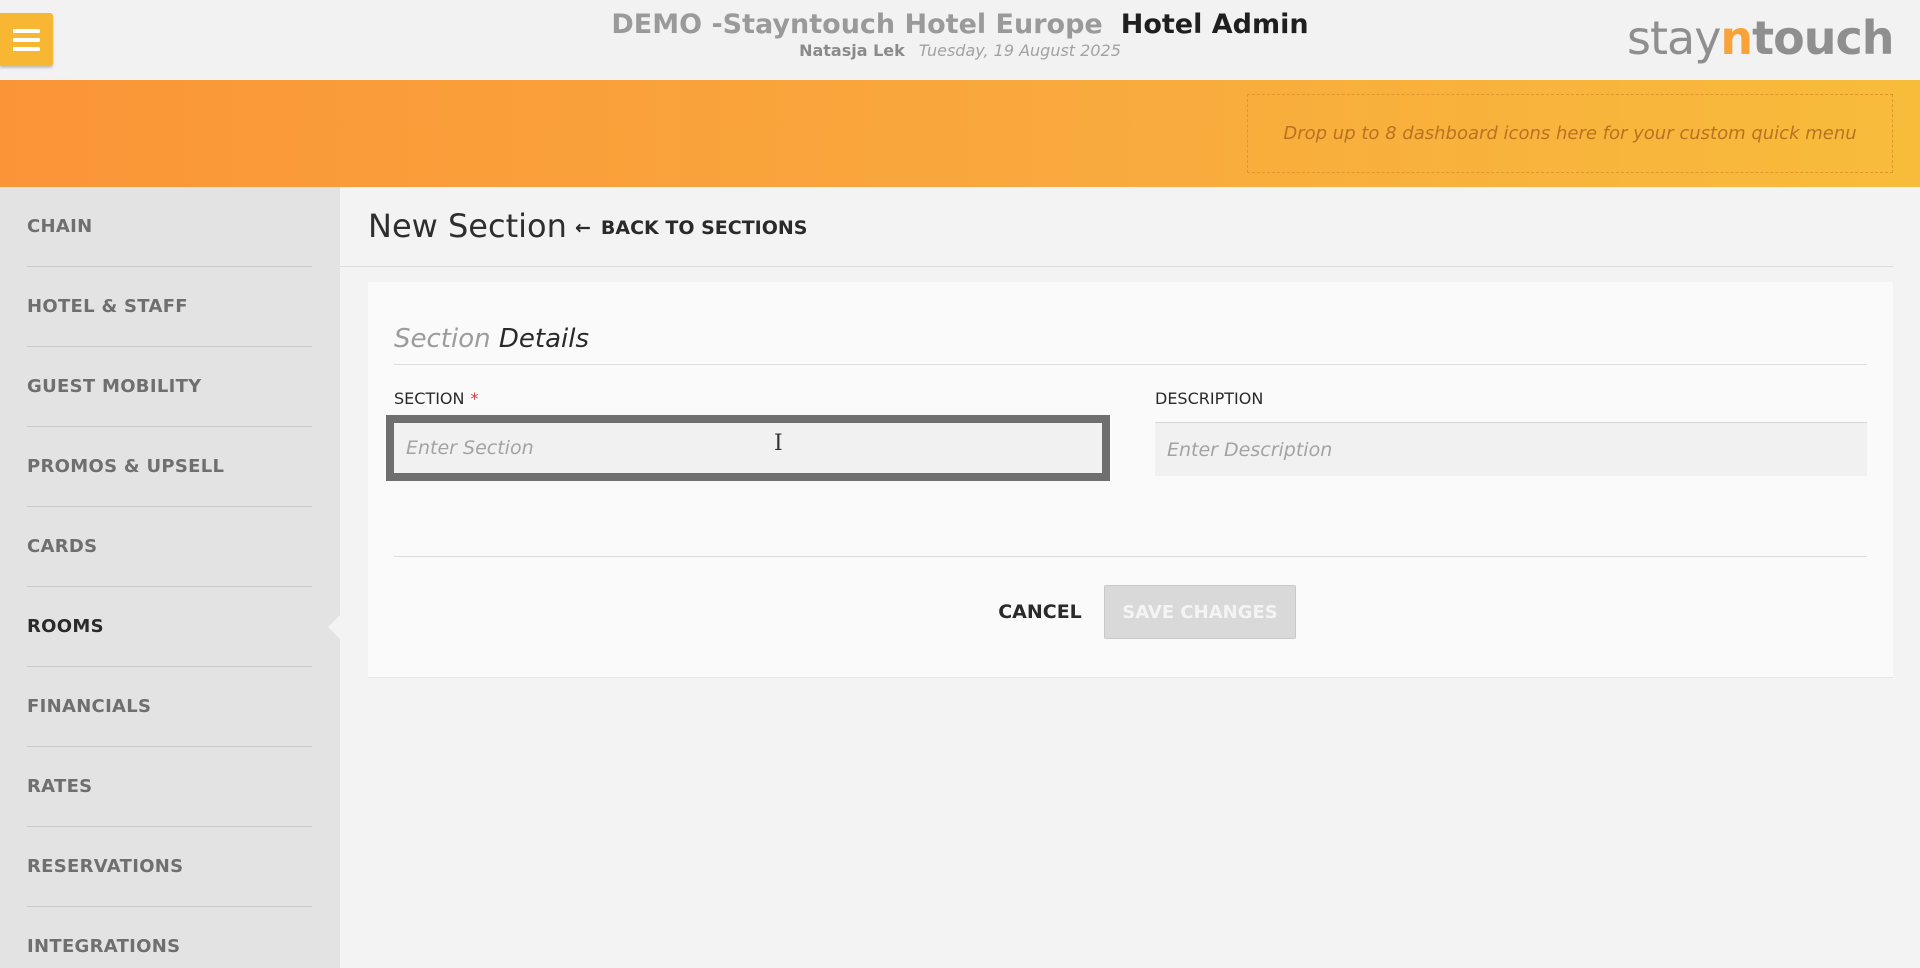 Image resolution: width=1920 pixels, height=968 pixels. Describe the element at coordinates (169, 707) in the screenshot. I see `sidebar-item-financials: FINANCIALS` at that location.